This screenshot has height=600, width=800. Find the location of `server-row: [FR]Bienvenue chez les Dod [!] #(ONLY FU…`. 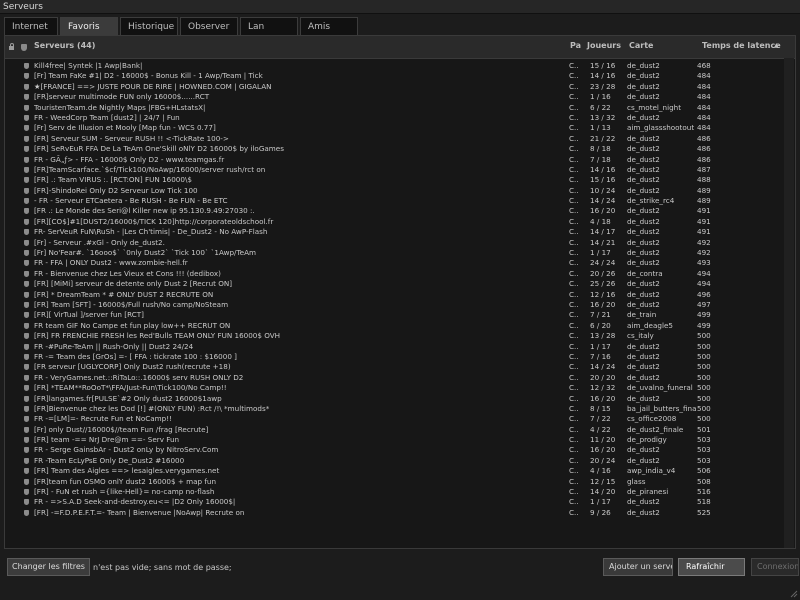

server-row: [FR]Bienvenue chez les Dod [!] #(ONLY FU… is located at coordinates (400, 409).